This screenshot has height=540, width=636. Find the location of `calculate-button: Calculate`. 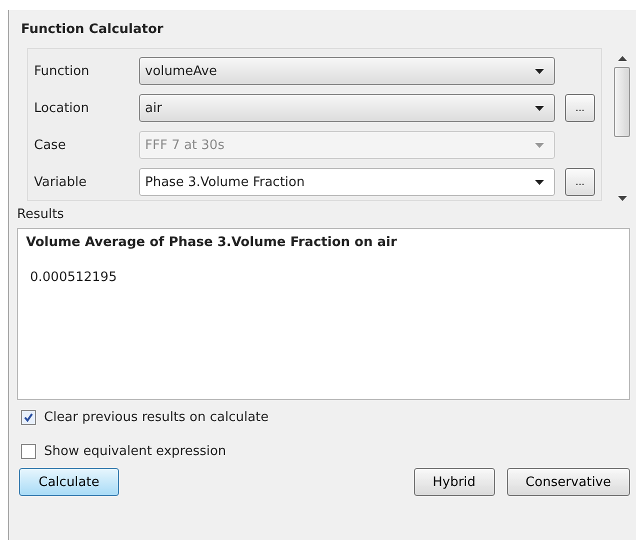

calculate-button: Calculate is located at coordinates (69, 482).